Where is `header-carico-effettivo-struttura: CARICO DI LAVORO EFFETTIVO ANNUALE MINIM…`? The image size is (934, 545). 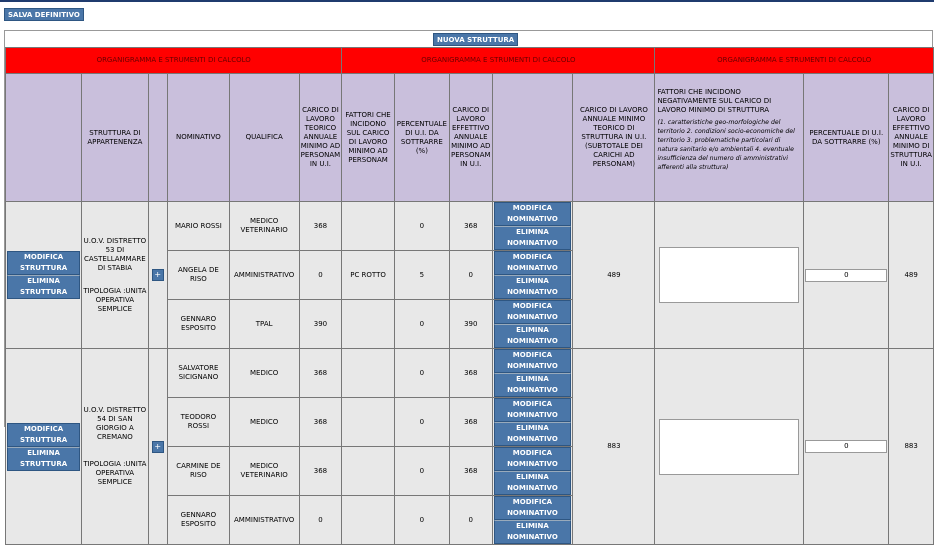 header-carico-effettivo-struttura: CARICO DI LAVORO EFFETTIVO ANNUALE MINIM… is located at coordinates (911, 137).